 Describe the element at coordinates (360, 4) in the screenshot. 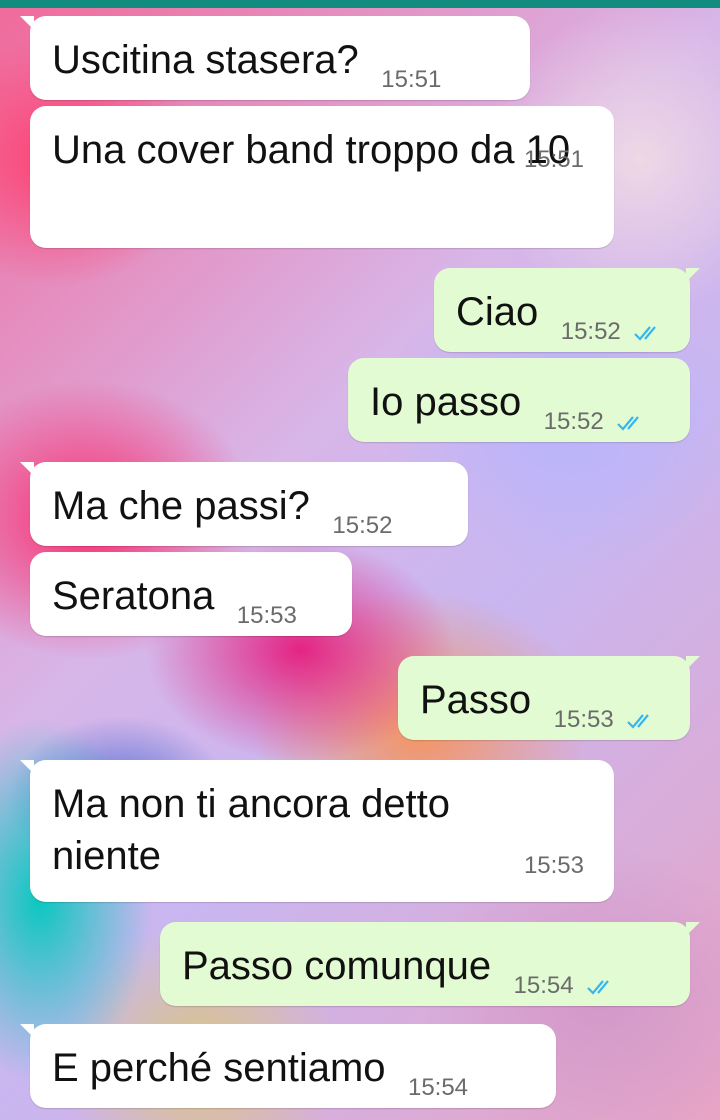

I see `app-bar-edge` at that location.